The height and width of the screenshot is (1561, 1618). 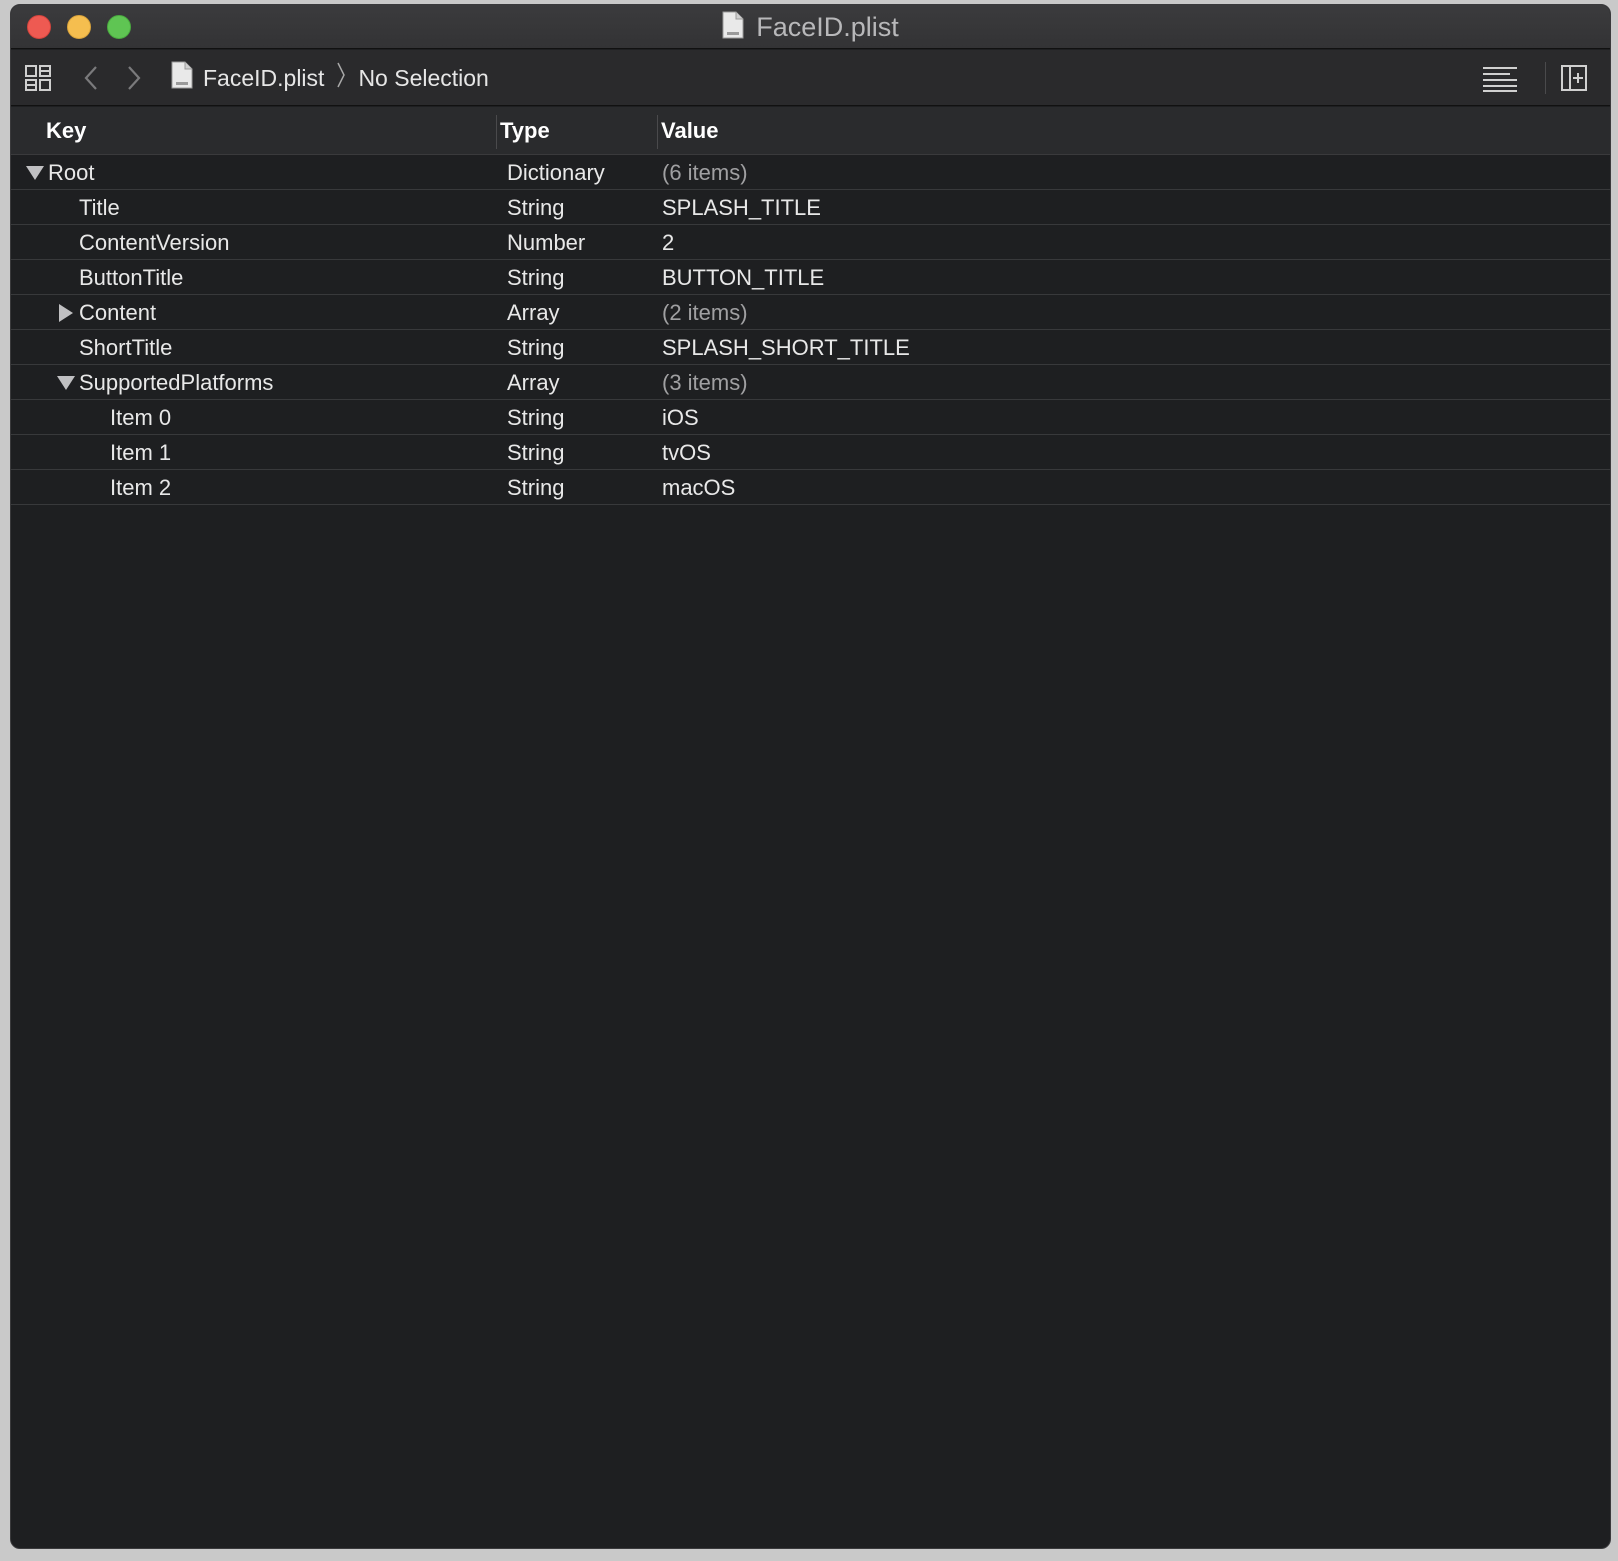 I want to click on row-value: SPLASH_SHORT_TITLE, so click(x=786, y=347).